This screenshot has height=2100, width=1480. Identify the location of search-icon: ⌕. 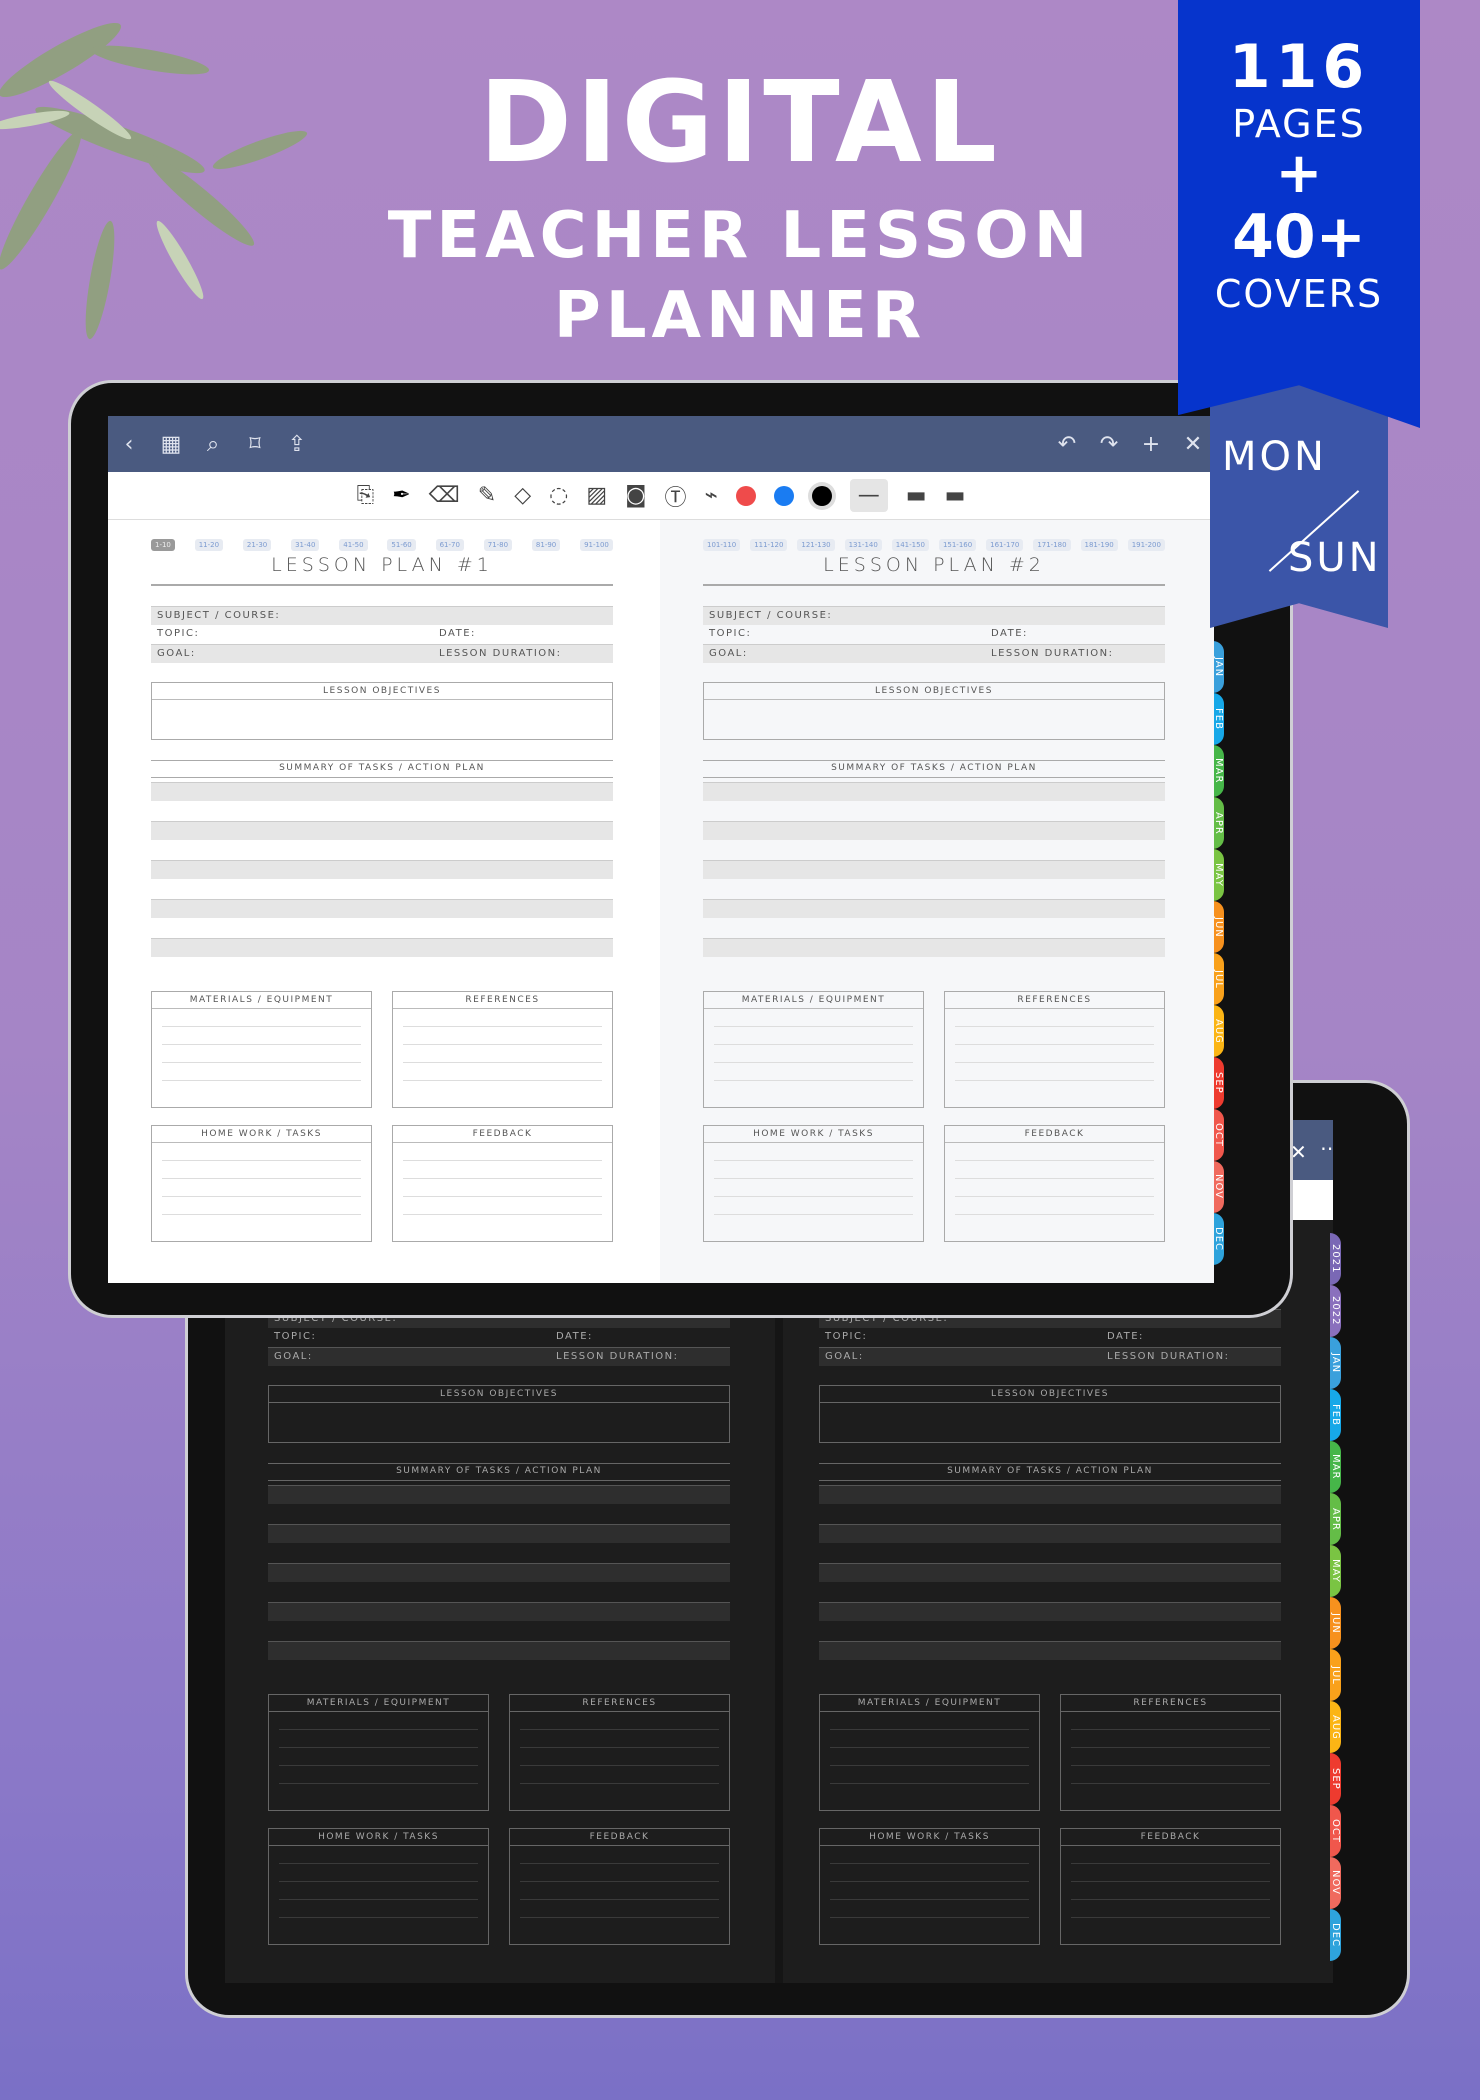
(213, 444).